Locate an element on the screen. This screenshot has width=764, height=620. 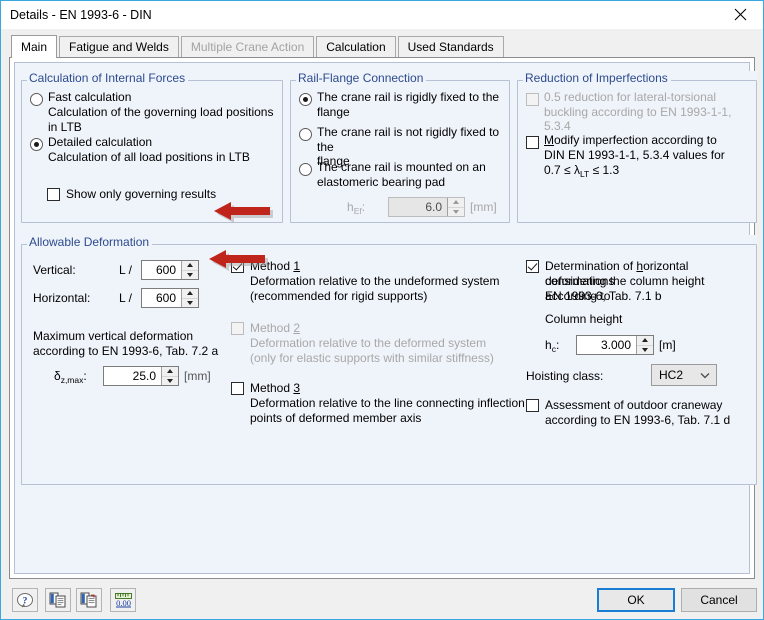
checkbox-assessment-outdoor-craneway is located at coordinates (532, 405).